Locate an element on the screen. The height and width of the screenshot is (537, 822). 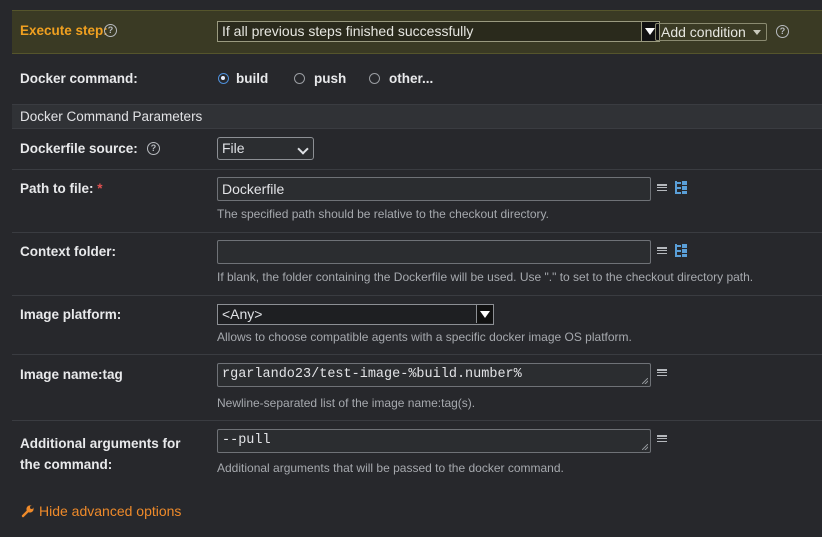
image-platform-value: <Any> is located at coordinates (242, 314).